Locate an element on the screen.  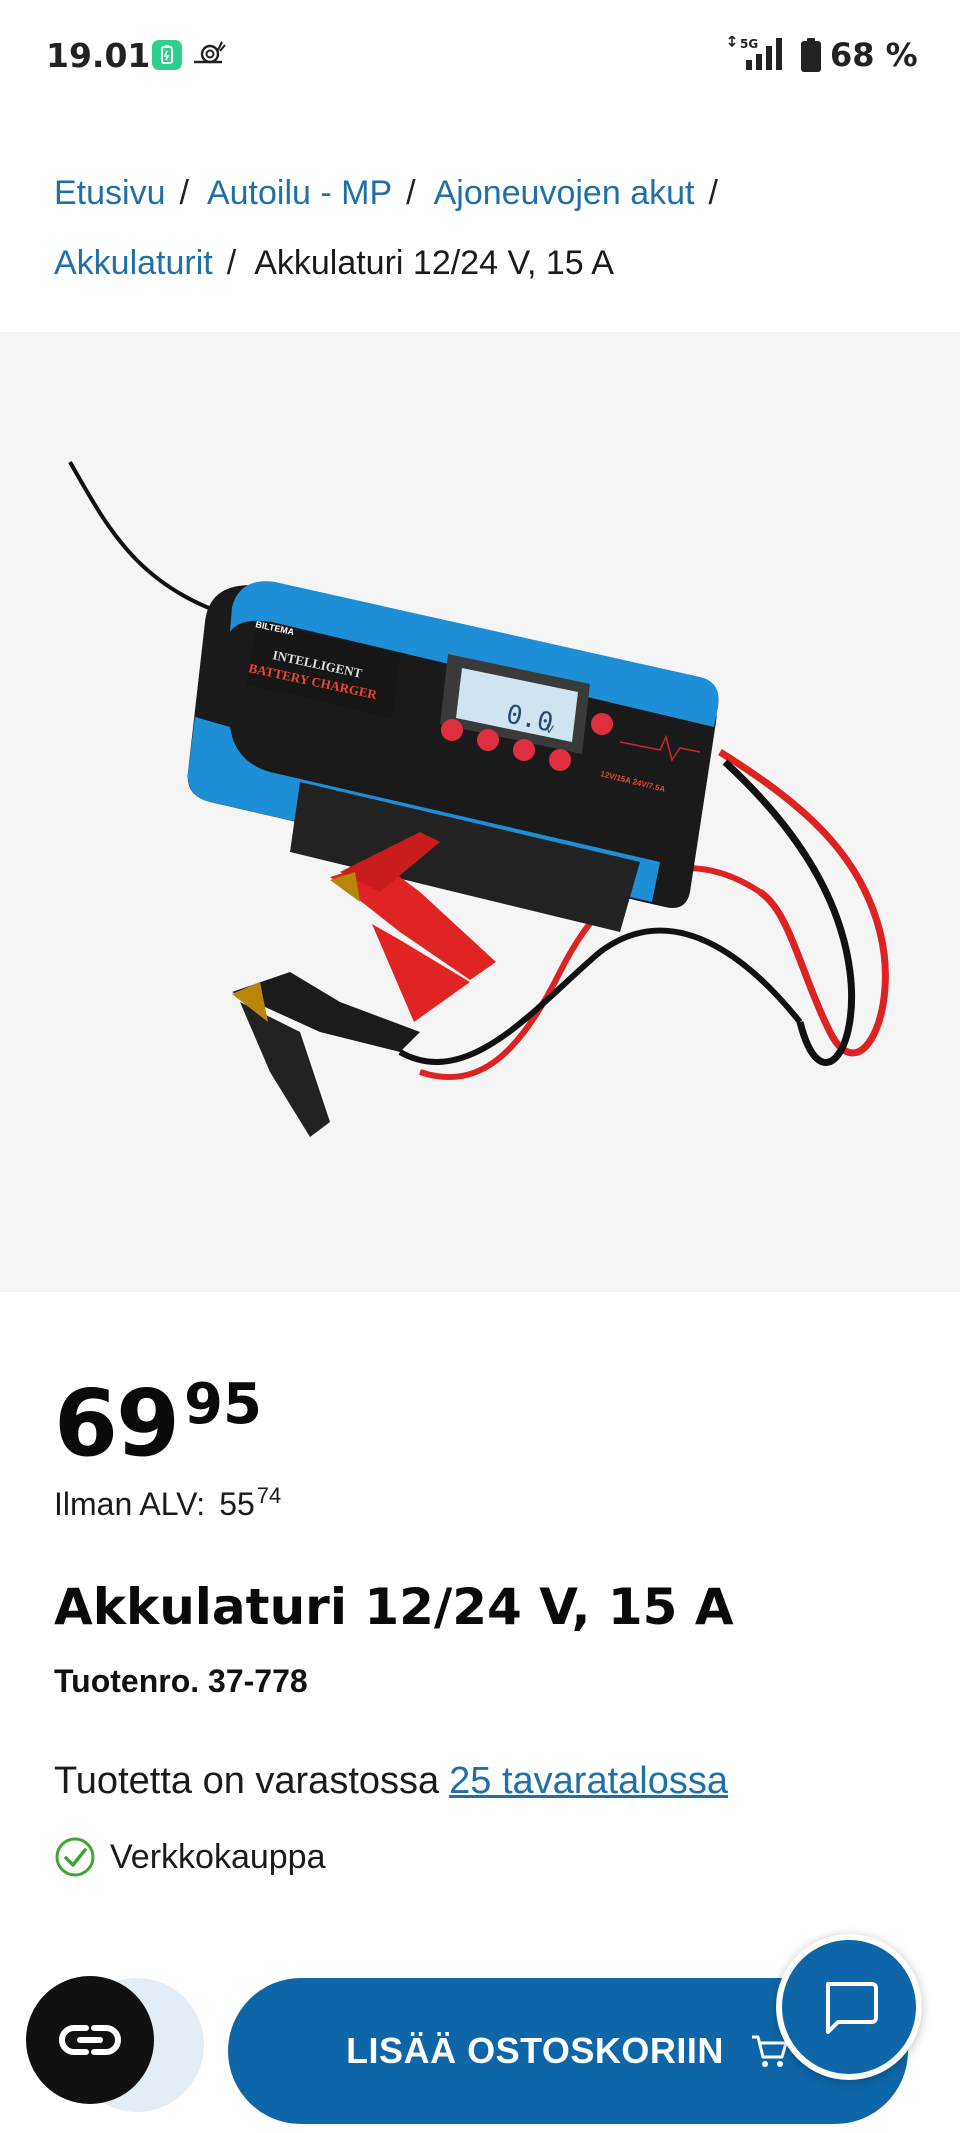
product-number: Tuotenro. 37-778 is located at coordinates (181, 1681).